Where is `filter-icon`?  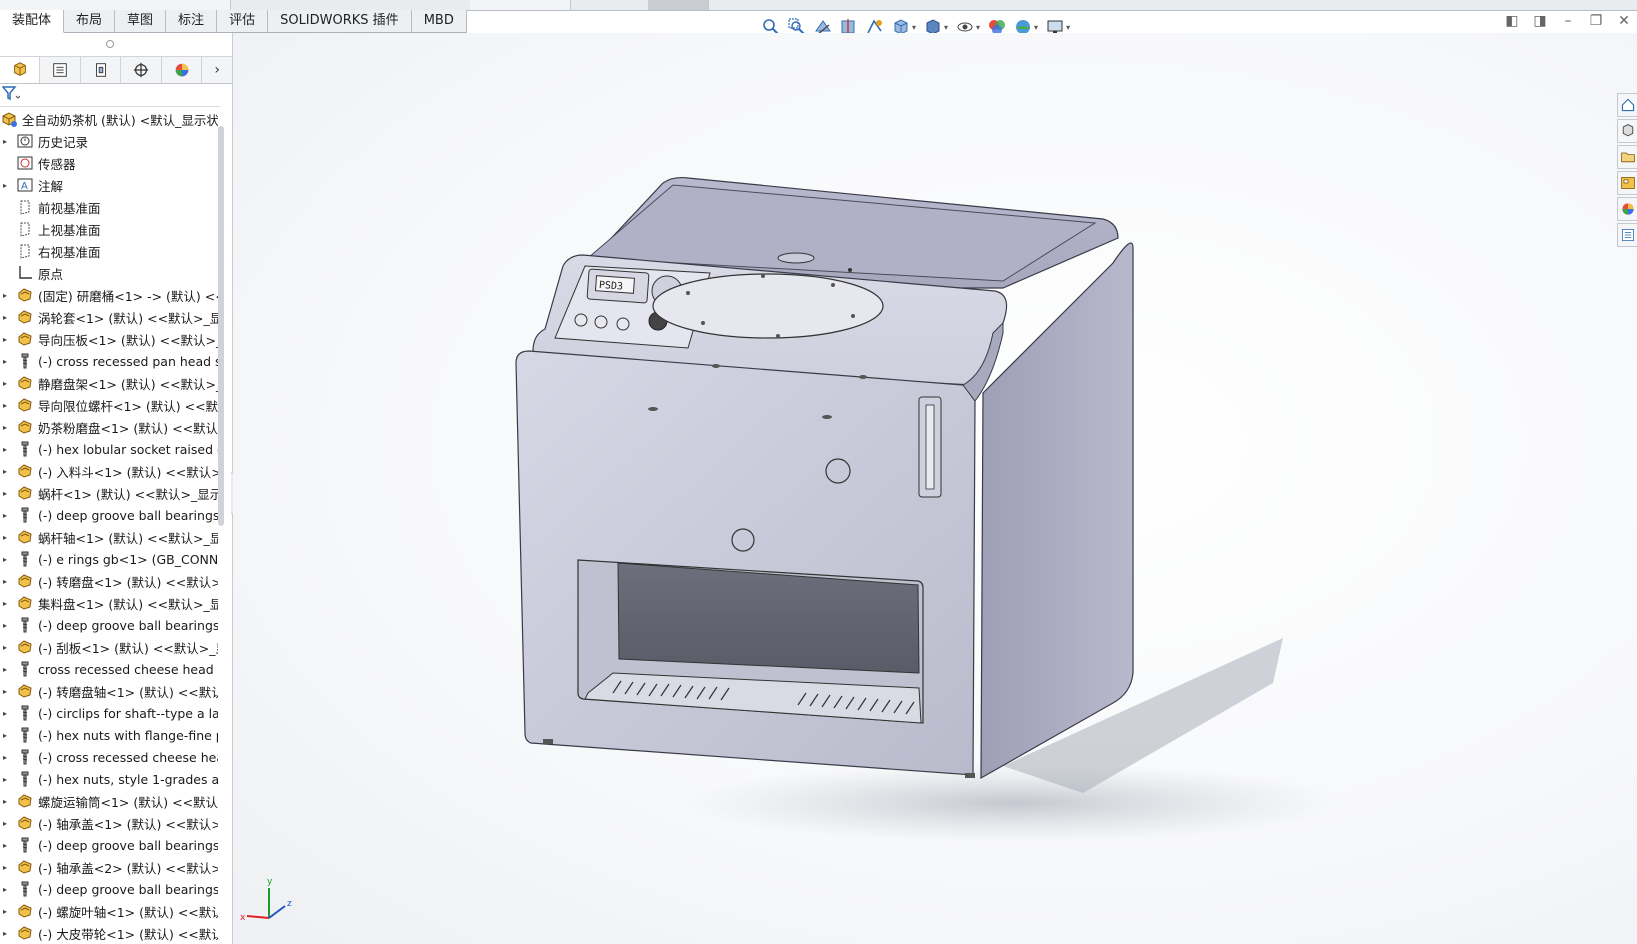
filter-icon is located at coordinates (11, 95).